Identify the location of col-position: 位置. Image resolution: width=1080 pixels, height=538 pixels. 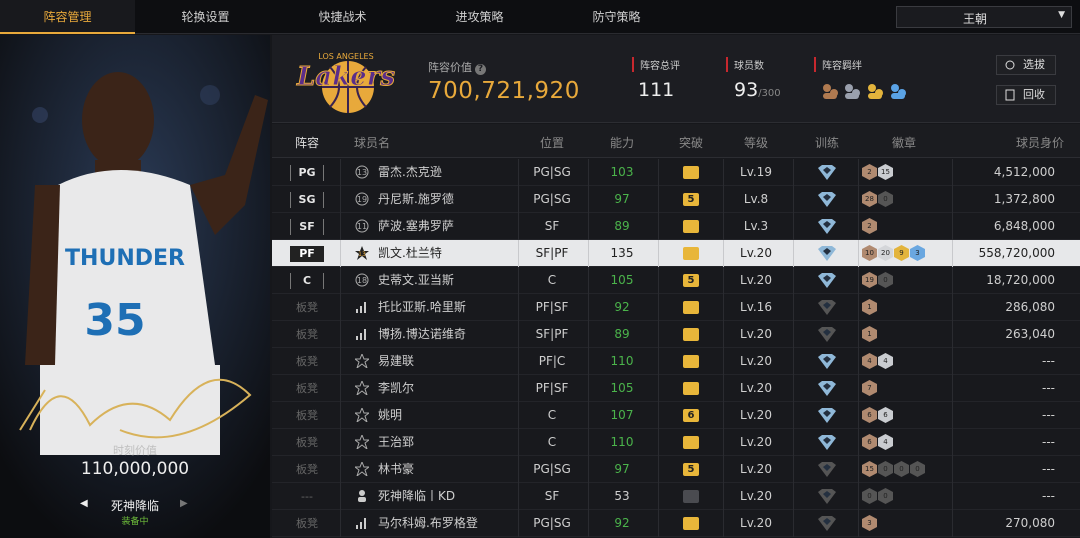
(552, 142).